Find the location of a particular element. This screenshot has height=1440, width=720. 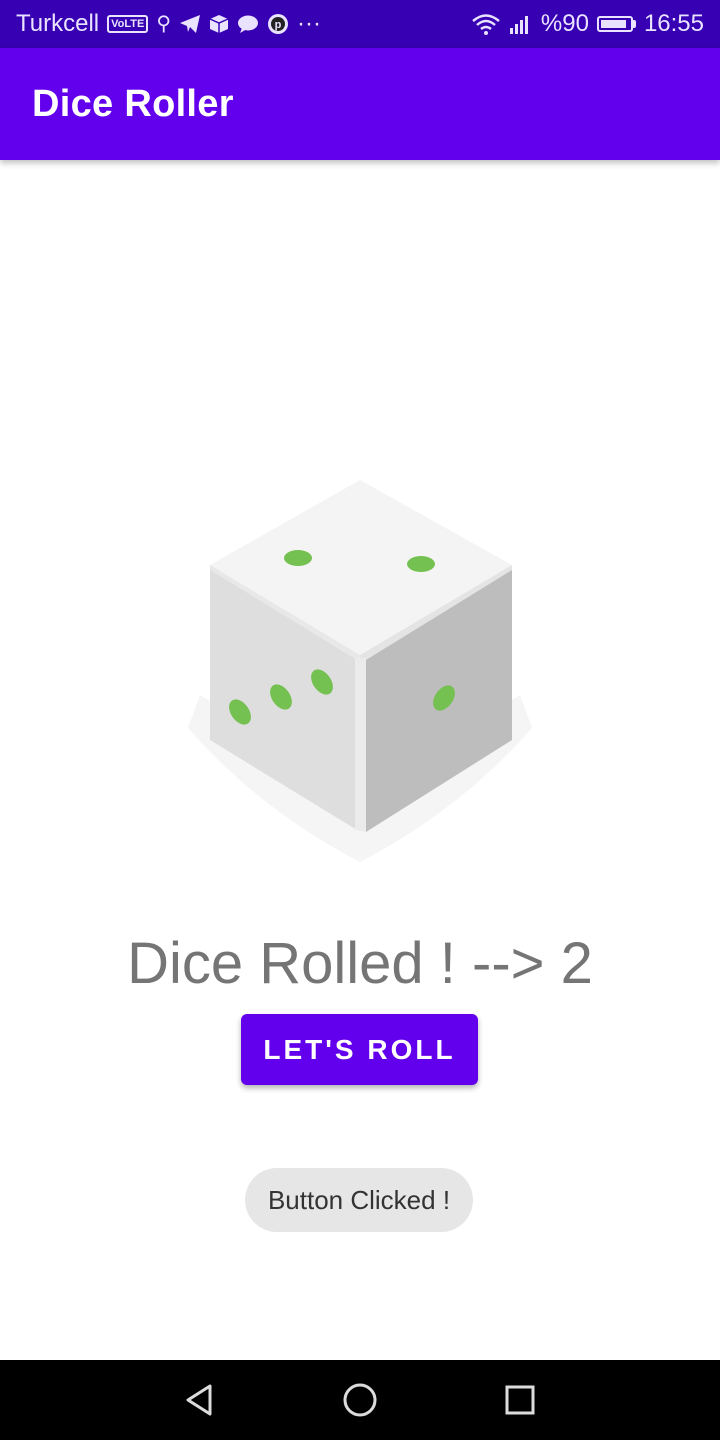

box-icon is located at coordinates (219, 24).